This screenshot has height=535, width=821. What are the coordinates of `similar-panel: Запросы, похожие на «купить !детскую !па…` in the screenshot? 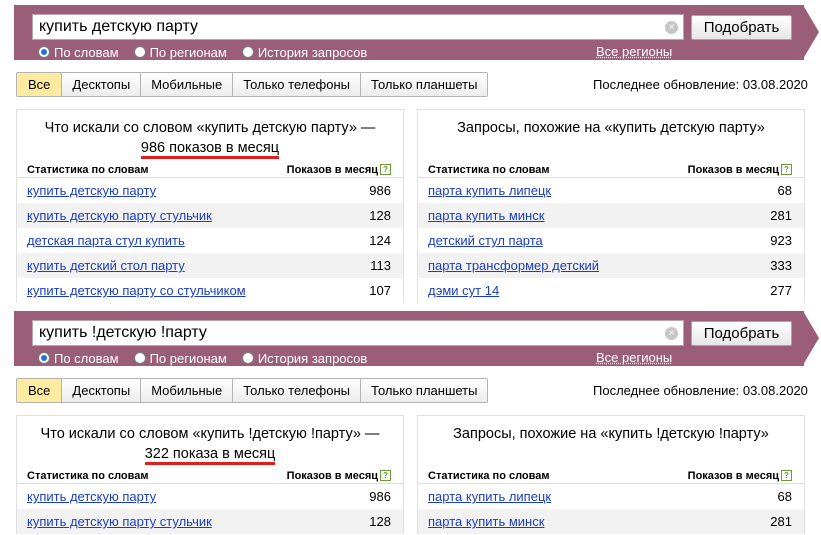 It's located at (611, 474).